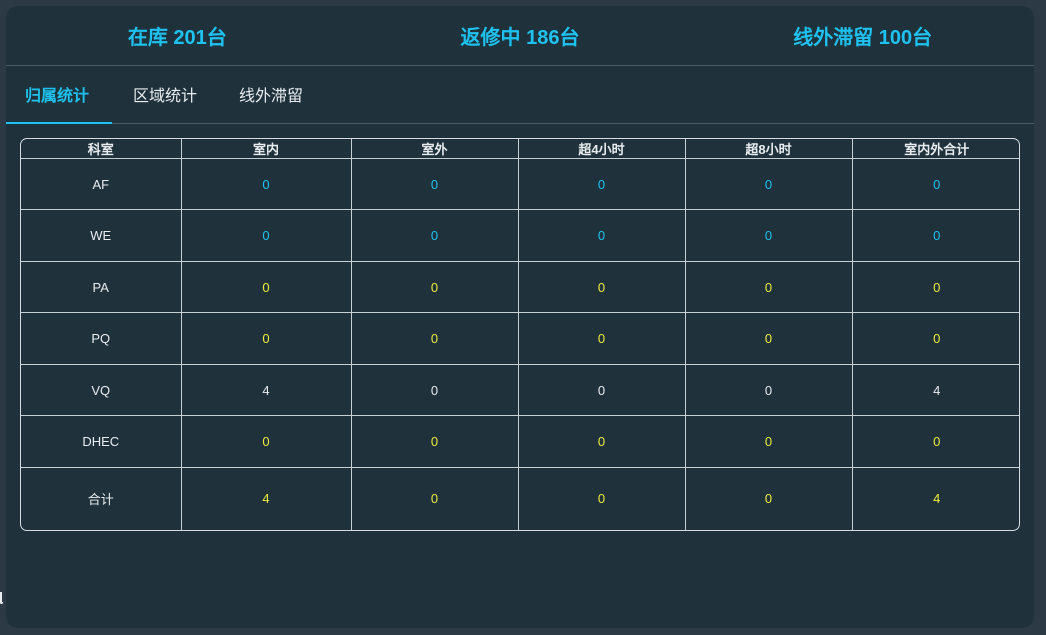 This screenshot has height=635, width=1046. What do you see at coordinates (101, 149) in the screenshot?
I see `column-header: 科室` at bounding box center [101, 149].